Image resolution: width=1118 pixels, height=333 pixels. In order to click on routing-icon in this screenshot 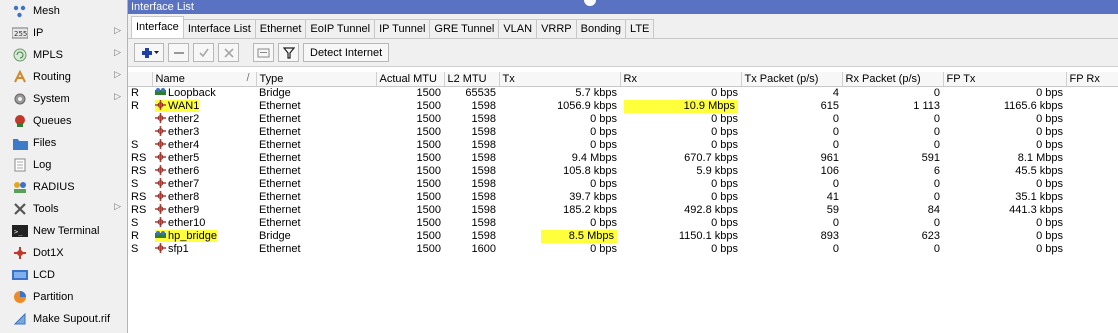, I will do `click(20, 77)`.